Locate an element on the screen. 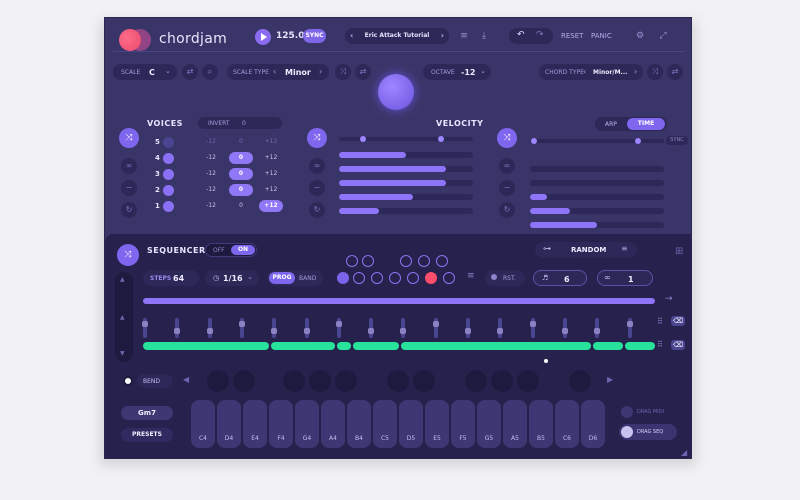  velocity-range-min-knob is located at coordinates (363, 139).